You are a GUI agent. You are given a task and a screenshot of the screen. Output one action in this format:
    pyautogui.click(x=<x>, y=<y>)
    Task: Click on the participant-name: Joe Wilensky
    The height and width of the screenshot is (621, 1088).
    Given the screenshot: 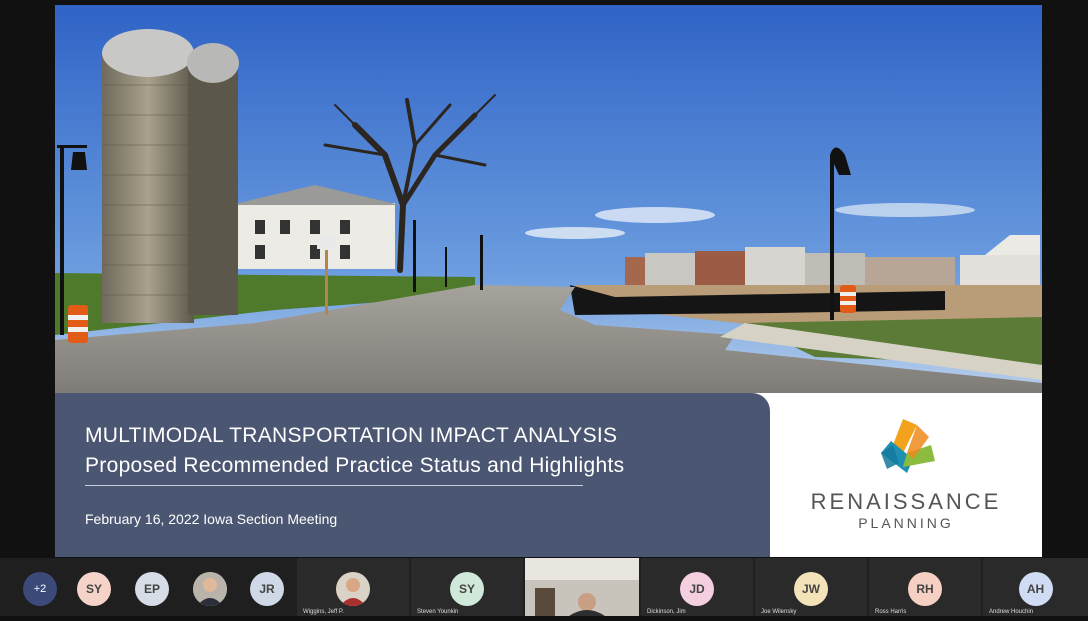 What is the action you would take?
    pyautogui.click(x=779, y=612)
    